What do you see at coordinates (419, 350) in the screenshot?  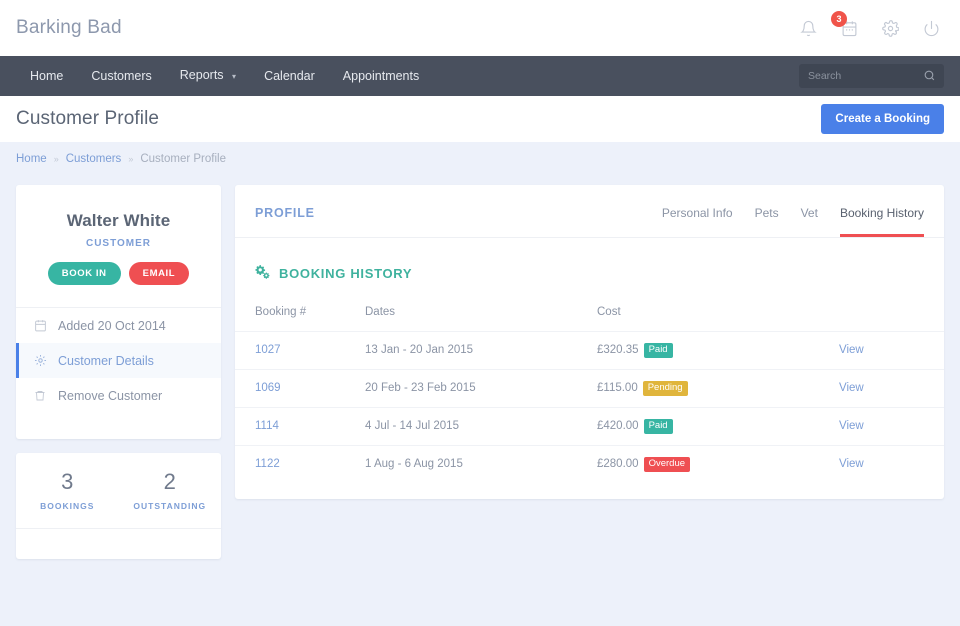 I see `booking-dates: 13 Jan - 20 Jan 2015` at bounding box center [419, 350].